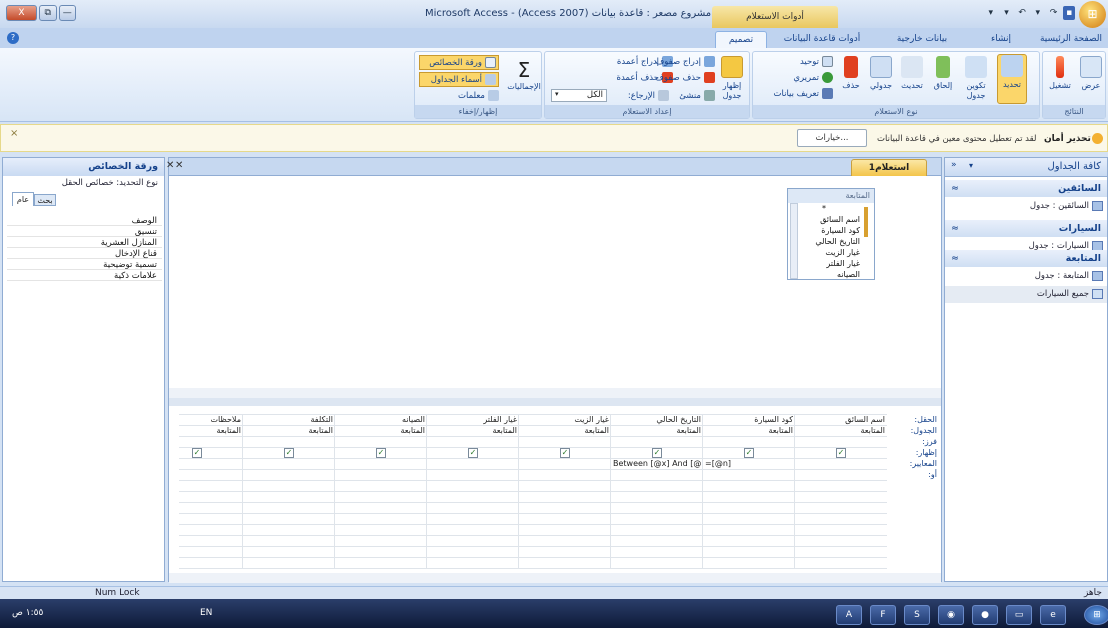  What do you see at coordinates (831, 208) in the screenshot?
I see `field-all: *` at bounding box center [831, 208].